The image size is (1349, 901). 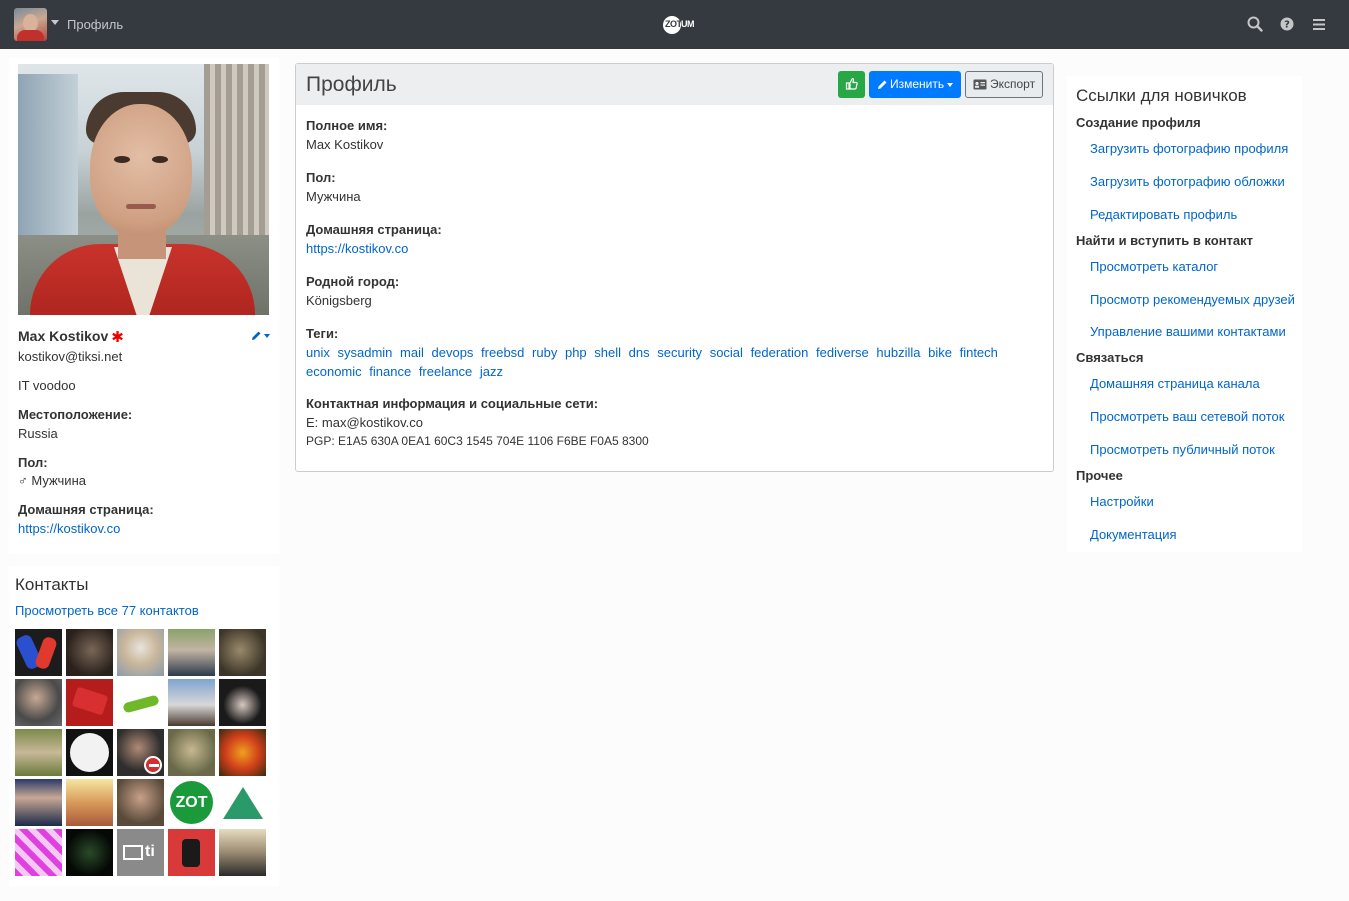 What do you see at coordinates (1154, 266) in the screenshot?
I see `link-view-directory: Просмотреть каталог` at bounding box center [1154, 266].